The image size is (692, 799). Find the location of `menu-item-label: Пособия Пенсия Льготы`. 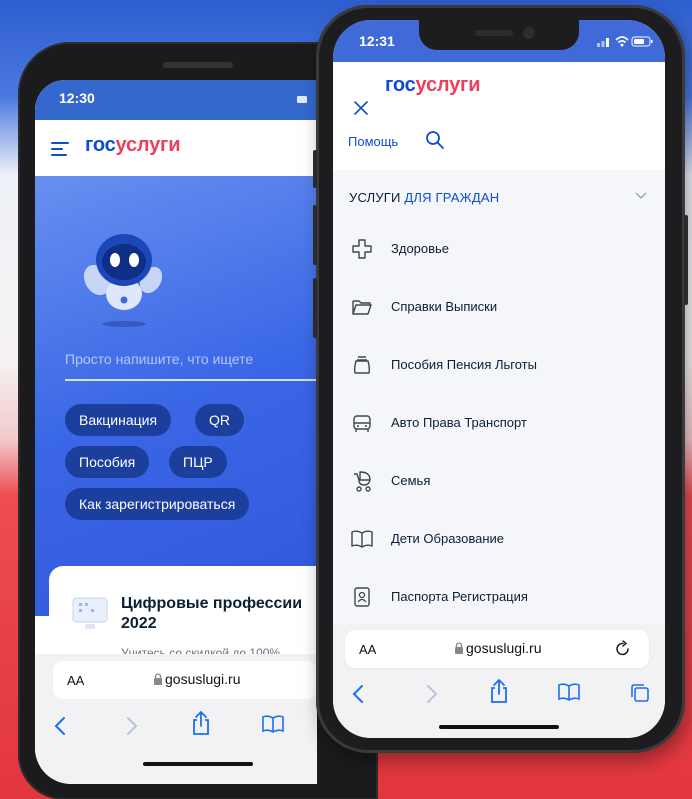

menu-item-label: Пособия Пенсия Льготы is located at coordinates (464, 364).